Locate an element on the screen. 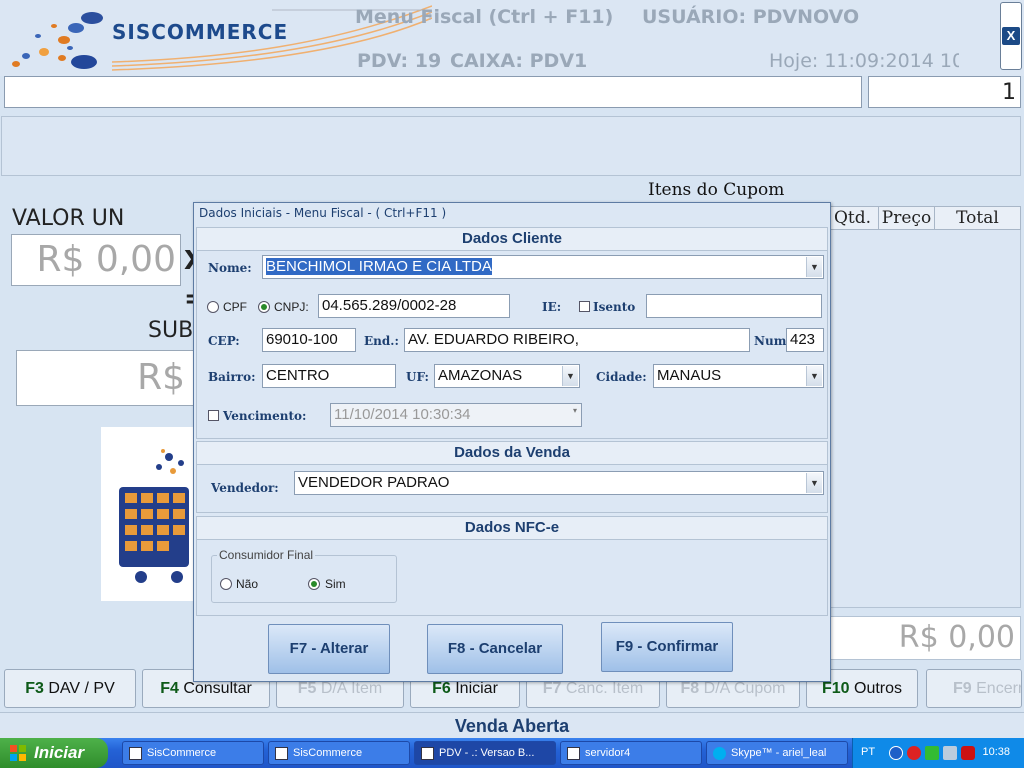 This screenshot has height=768, width=1024. cep-label: CEP: is located at coordinates (224, 341).